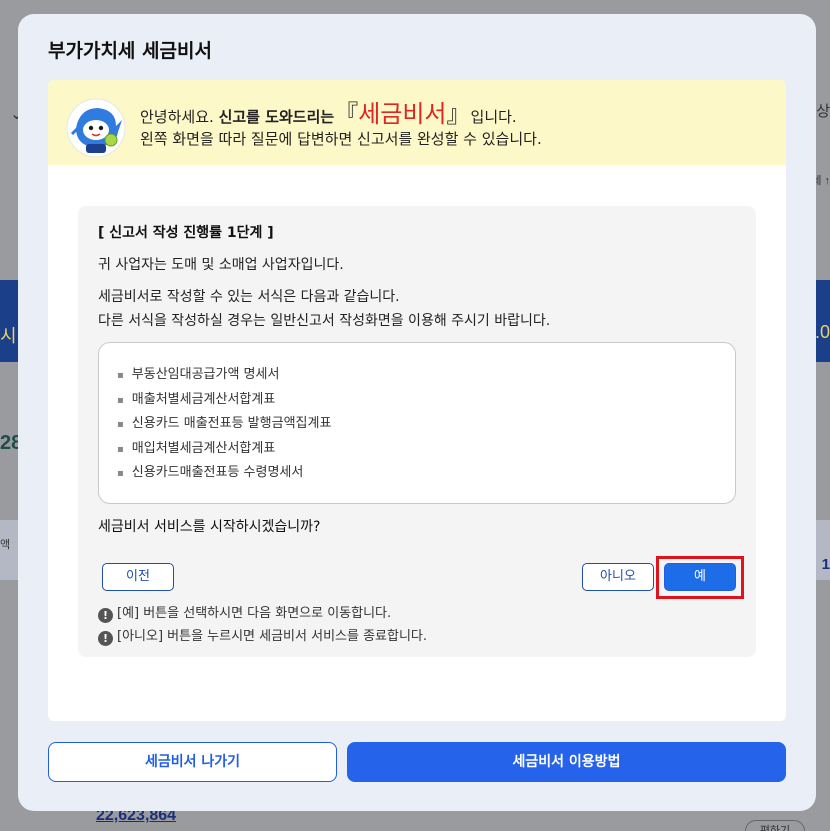 This screenshot has height=831, width=830. I want to click on background-right-band-text: .0, so click(822, 332).